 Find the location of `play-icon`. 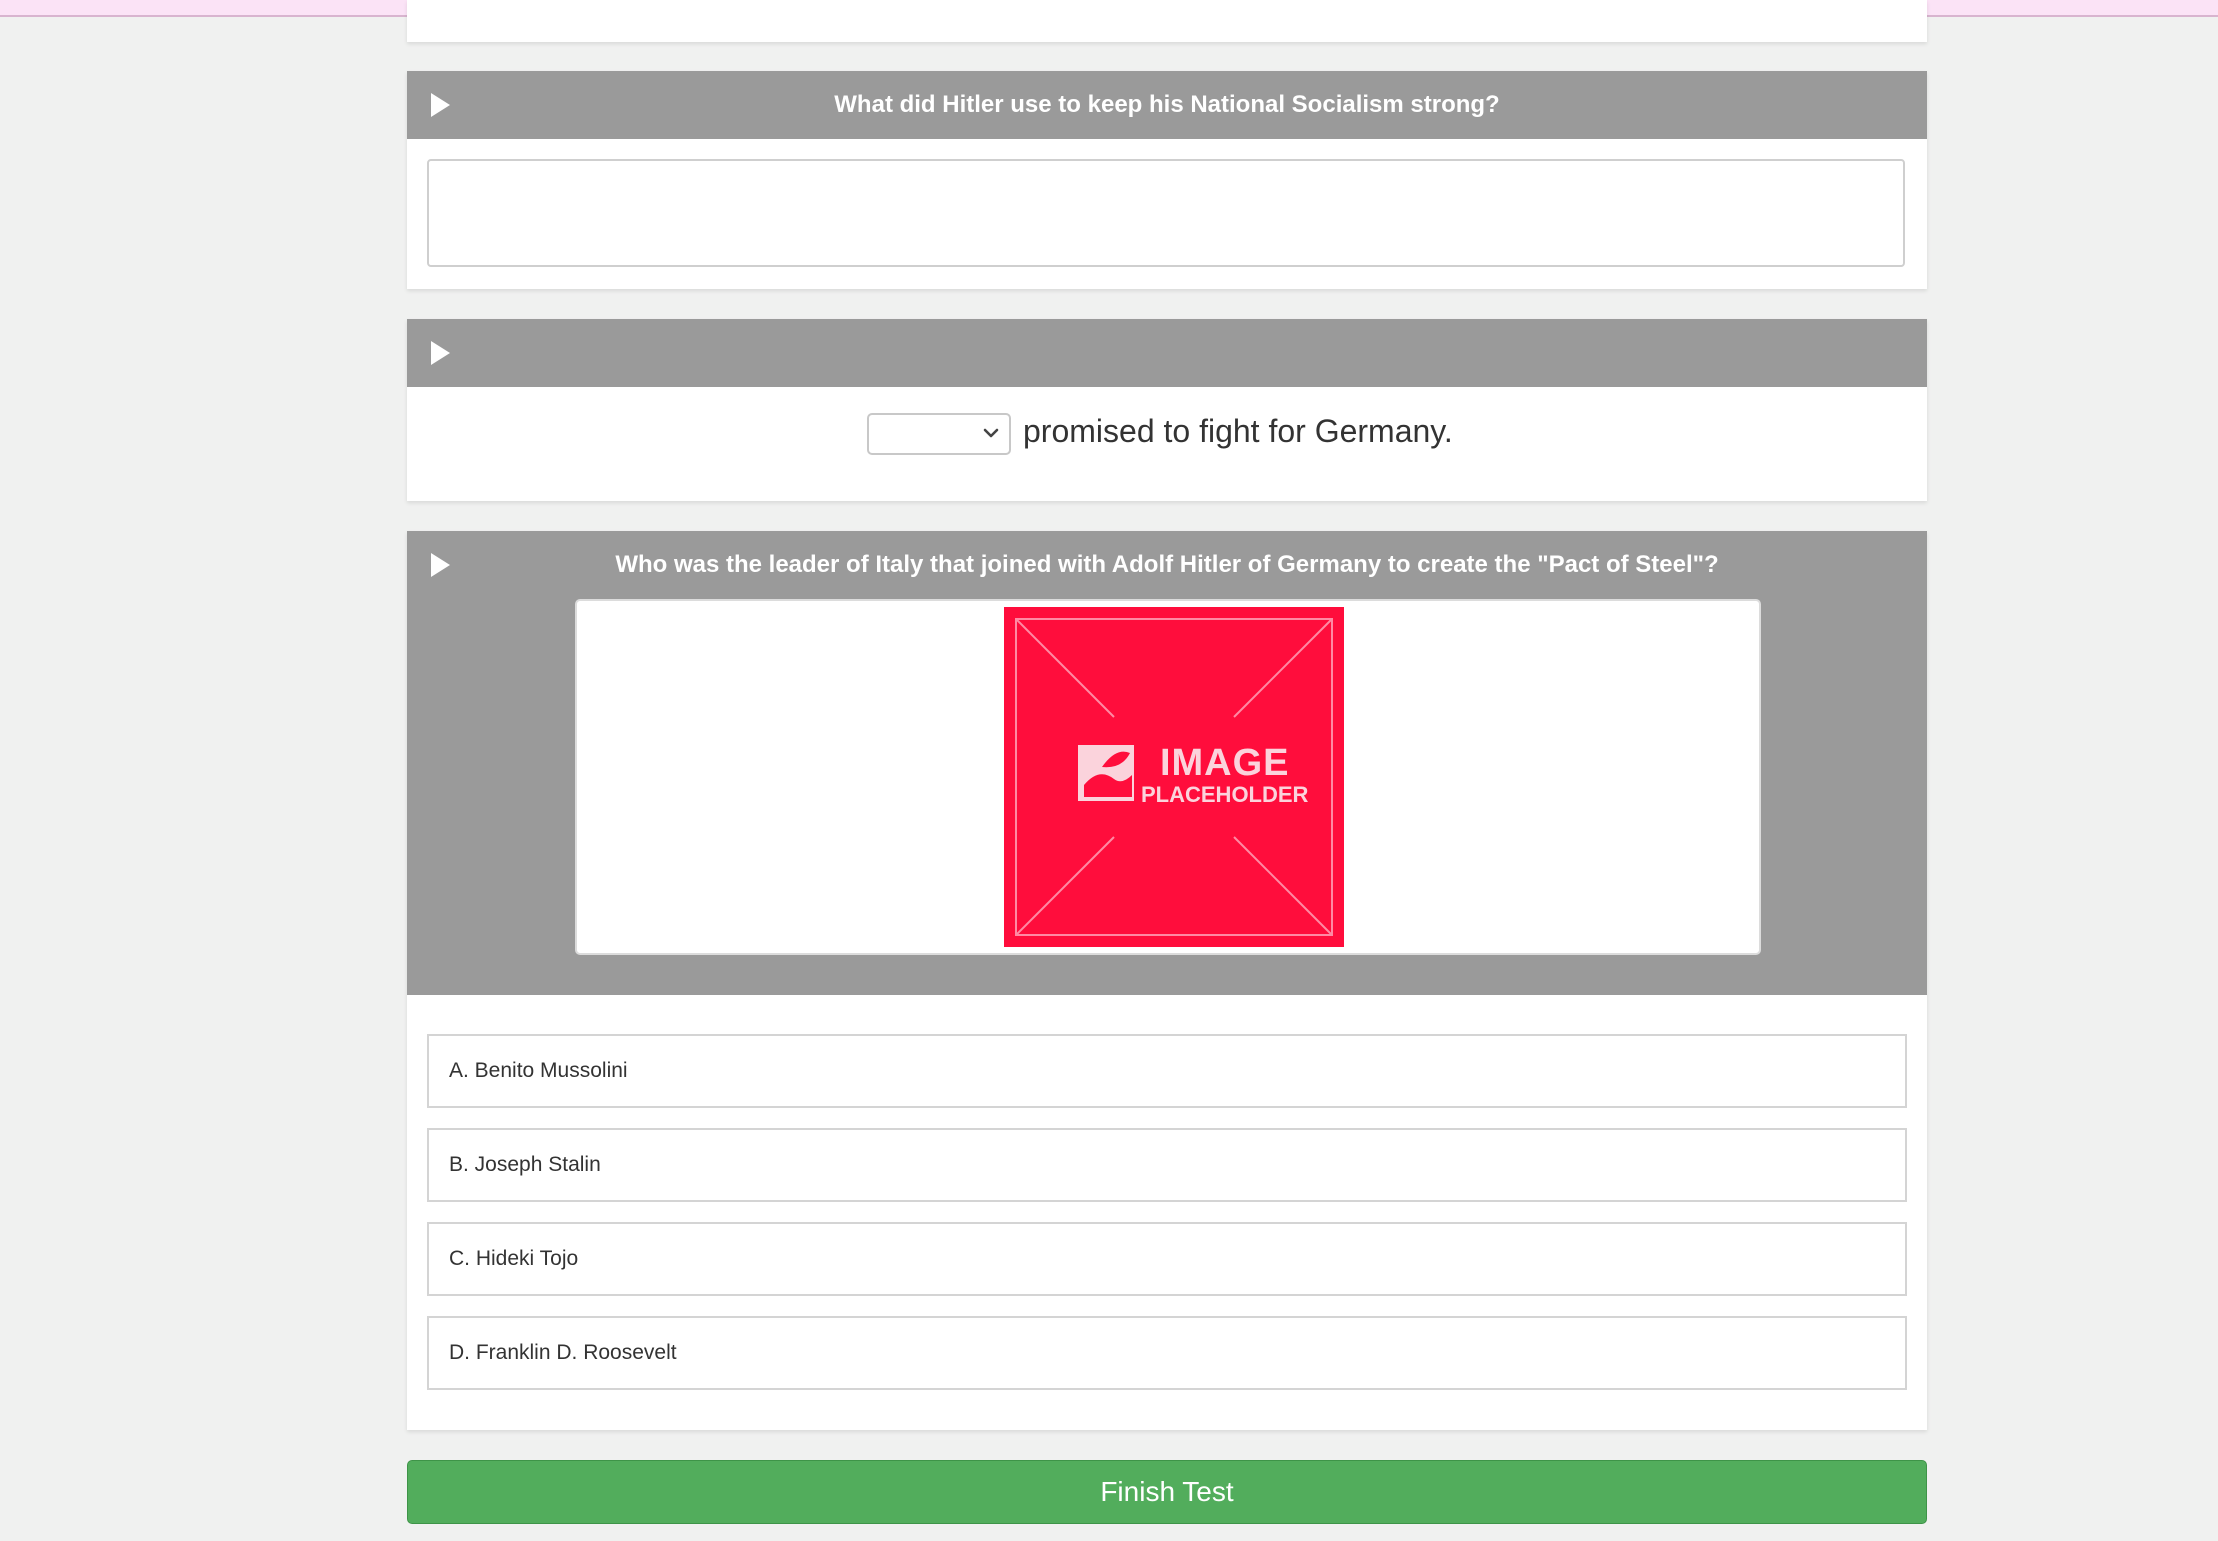

play-icon is located at coordinates (440, 353).